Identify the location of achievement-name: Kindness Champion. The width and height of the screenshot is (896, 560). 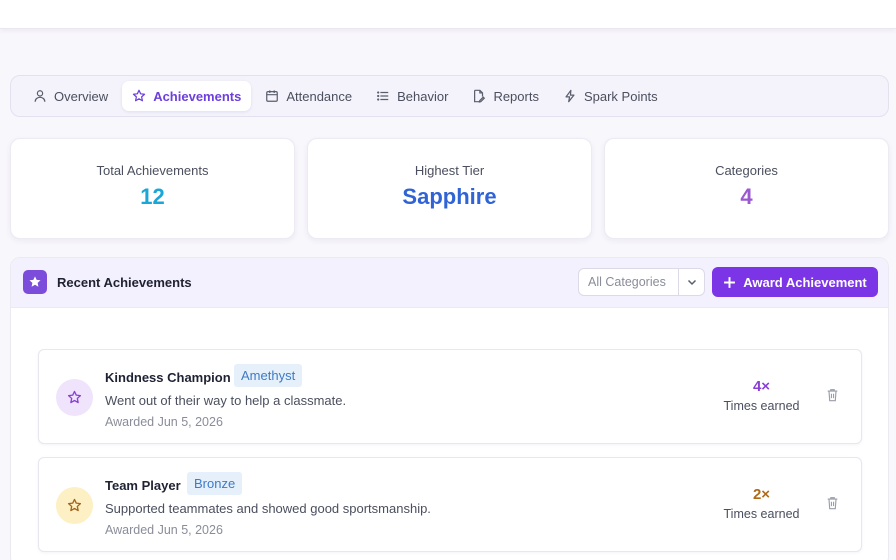
(168, 377).